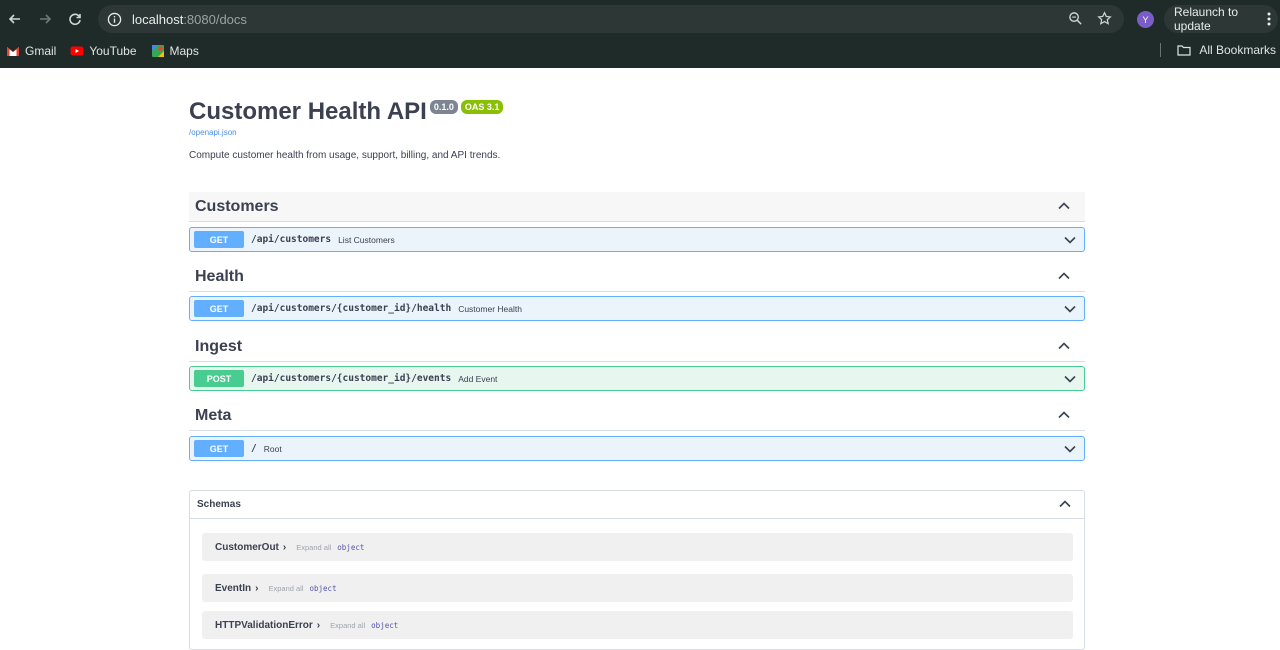 The height and width of the screenshot is (650, 1280). What do you see at coordinates (640, 51) in the screenshot?
I see `bookmarks-bar: Gmail YouTube Maps All Bookmarks` at bounding box center [640, 51].